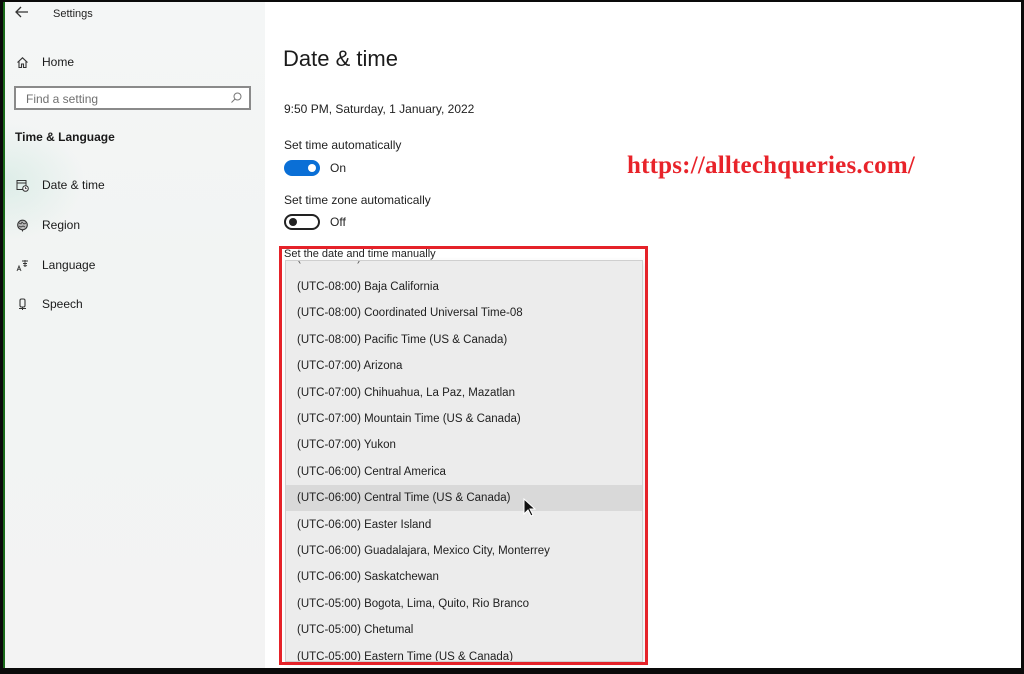 This screenshot has height=674, width=1024. I want to click on timezone-option: (UTC-08:00) Pacific Time (US & Canada), so click(464, 340).